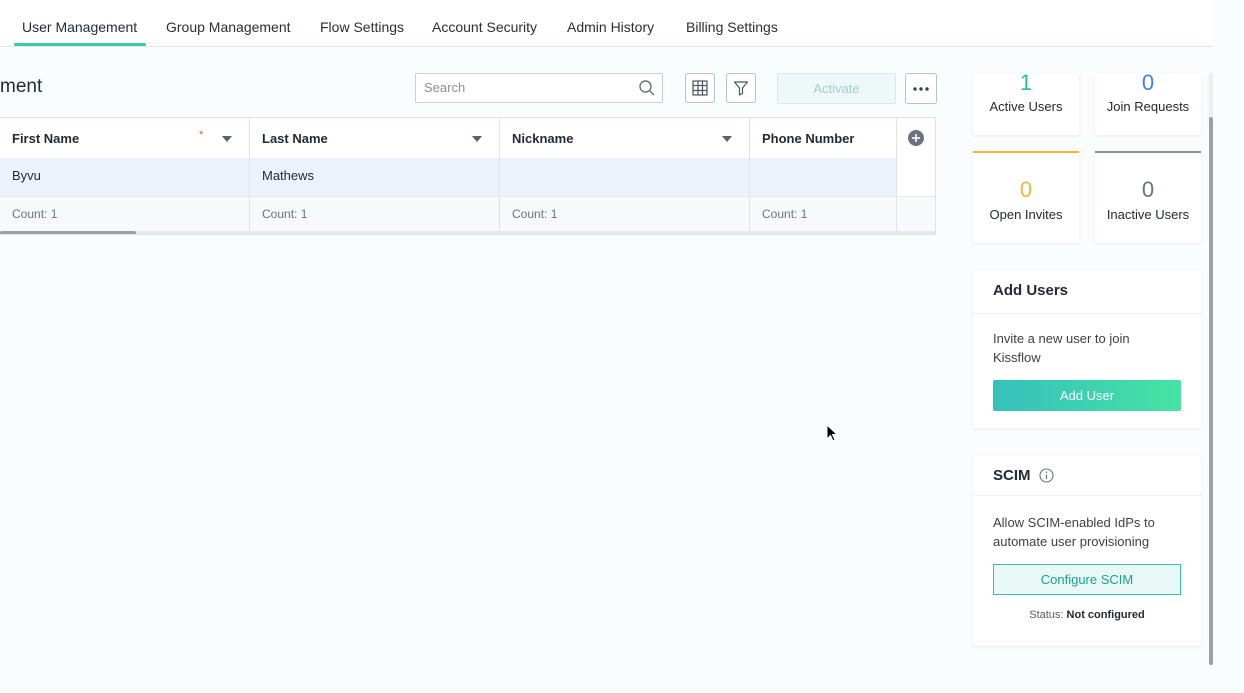 Image resolution: width=1244 pixels, height=693 pixels. What do you see at coordinates (625, 177) in the screenshot?
I see `cell-nickname` at bounding box center [625, 177].